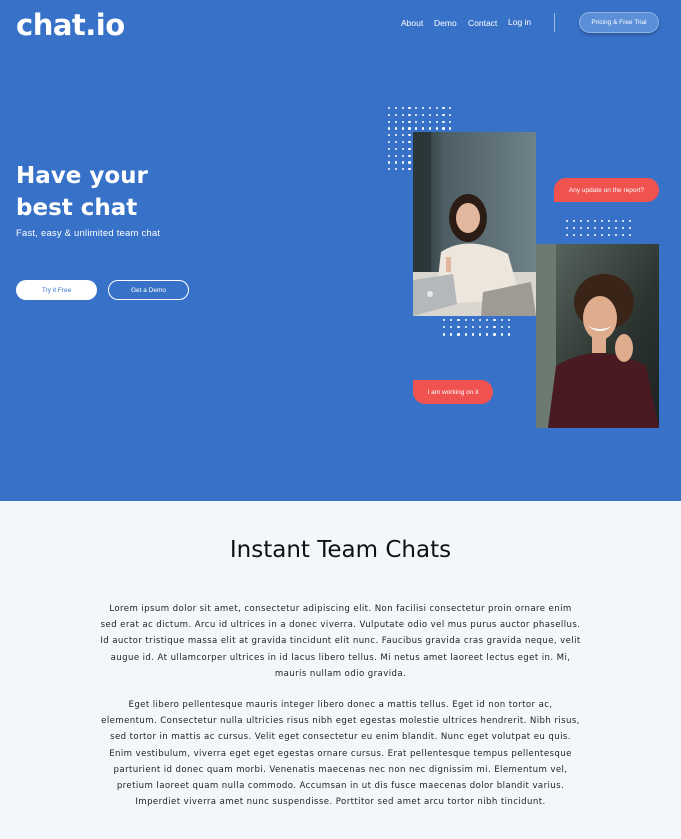 Image resolution: width=681 pixels, height=839 pixels. What do you see at coordinates (70, 25) in the screenshot?
I see `brand-logo: chat.io` at bounding box center [70, 25].